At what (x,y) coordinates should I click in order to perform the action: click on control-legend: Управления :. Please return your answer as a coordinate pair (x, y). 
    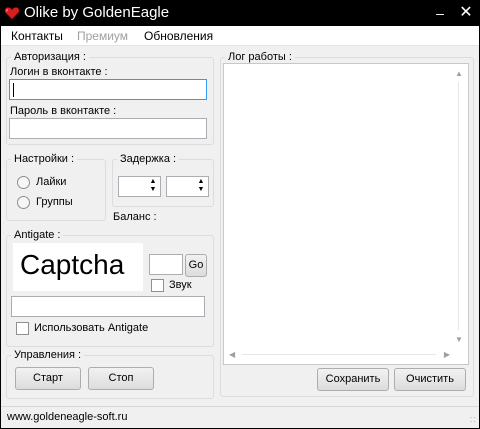
    Looking at the image, I should click on (48, 355).